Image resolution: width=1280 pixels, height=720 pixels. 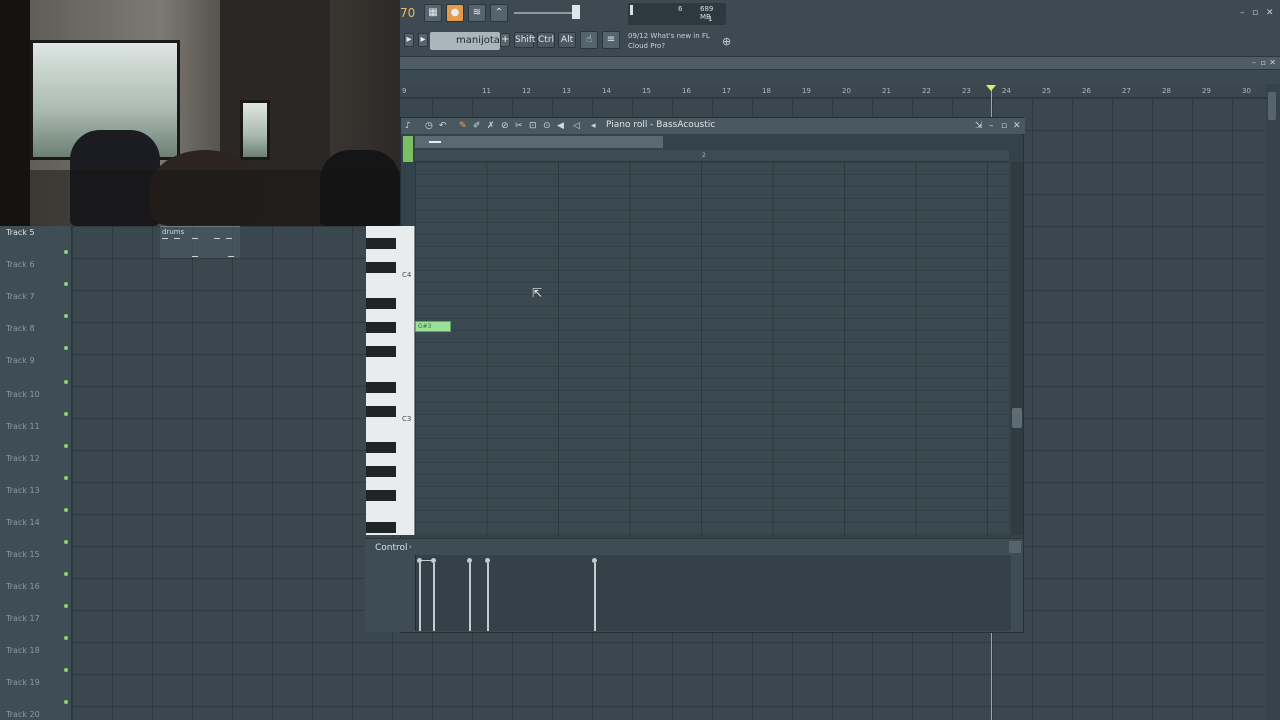 I want to click on alt-button: Alt, so click(x=567, y=40).